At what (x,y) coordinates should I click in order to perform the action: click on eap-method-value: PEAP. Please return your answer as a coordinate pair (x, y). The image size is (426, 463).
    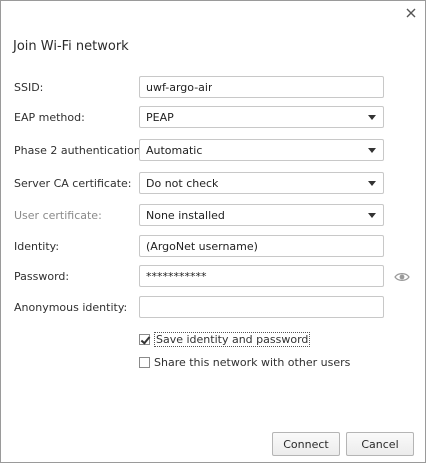
    Looking at the image, I should click on (160, 117).